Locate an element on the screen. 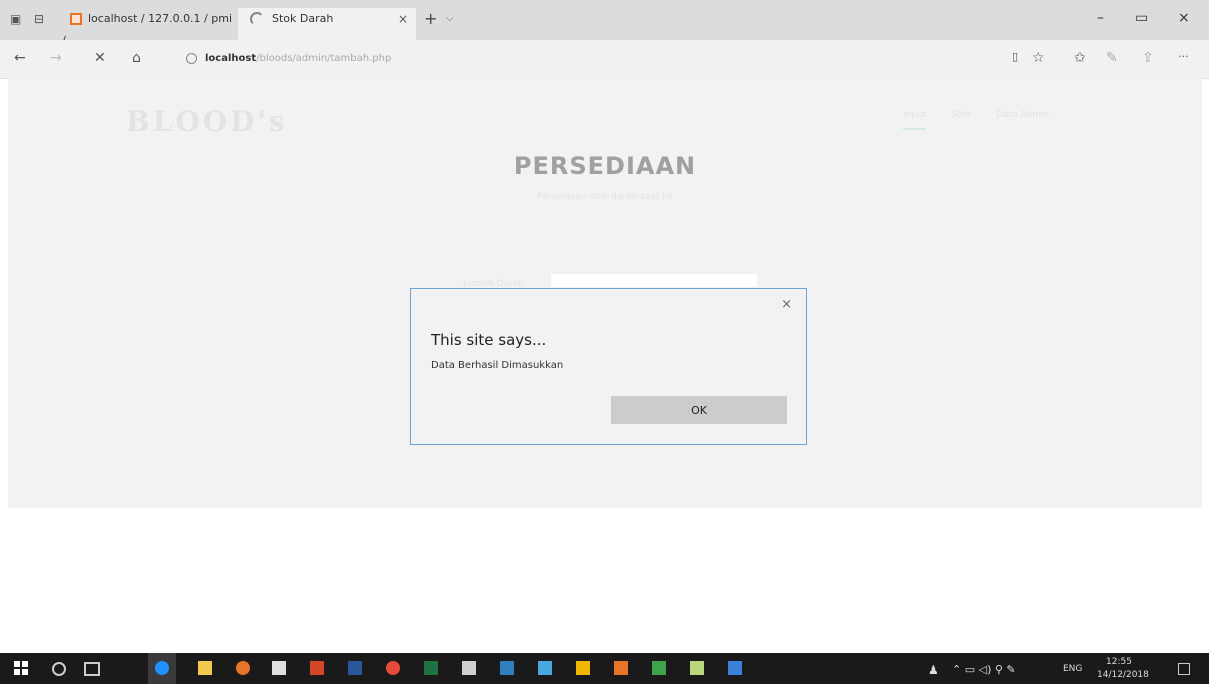 Image resolution: width=1209 pixels, height=684 pixels. tab-list-dropdown-icon: ⌵ is located at coordinates (450, 18).